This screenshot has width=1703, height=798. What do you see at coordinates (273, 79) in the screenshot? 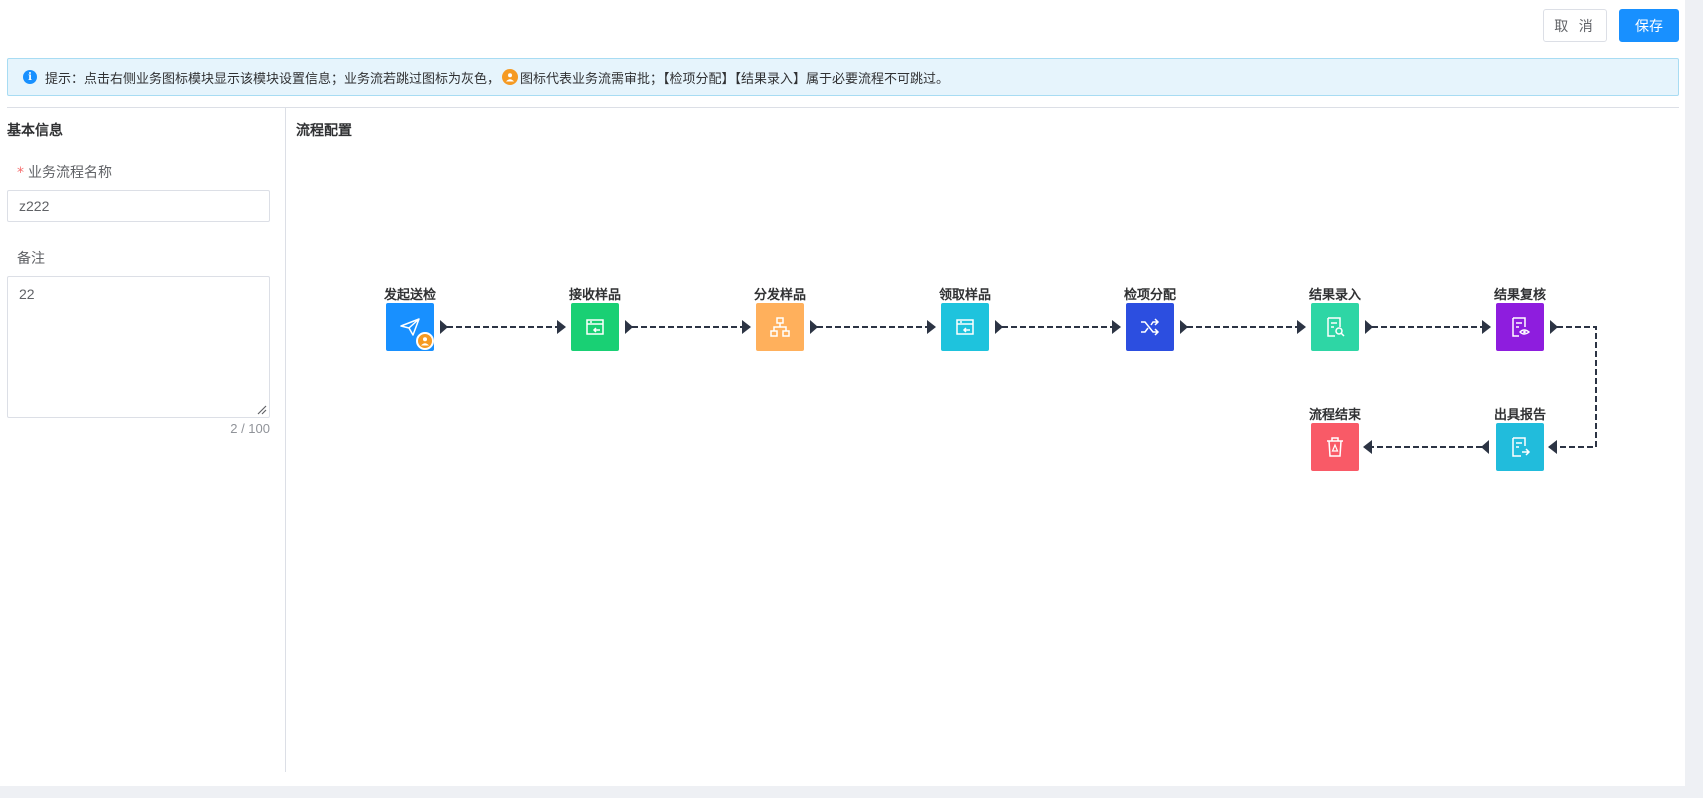
I see `tip-text-part1: 提示：点击右侧业务图标模块显示该模块设置信息；业务流若跳过图标为灰色，` at bounding box center [273, 79].